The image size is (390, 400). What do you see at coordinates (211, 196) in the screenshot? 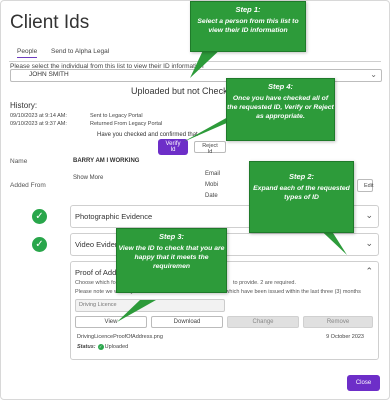
I see `date-label: Date` at bounding box center [211, 196].